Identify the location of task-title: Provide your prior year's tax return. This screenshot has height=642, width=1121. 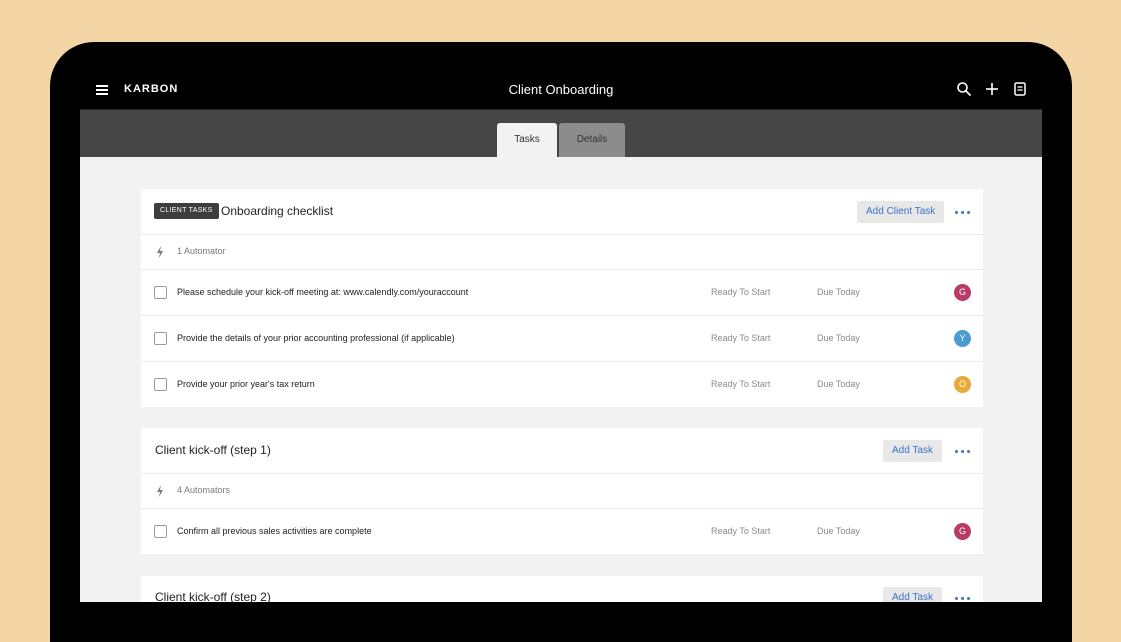
(246, 384).